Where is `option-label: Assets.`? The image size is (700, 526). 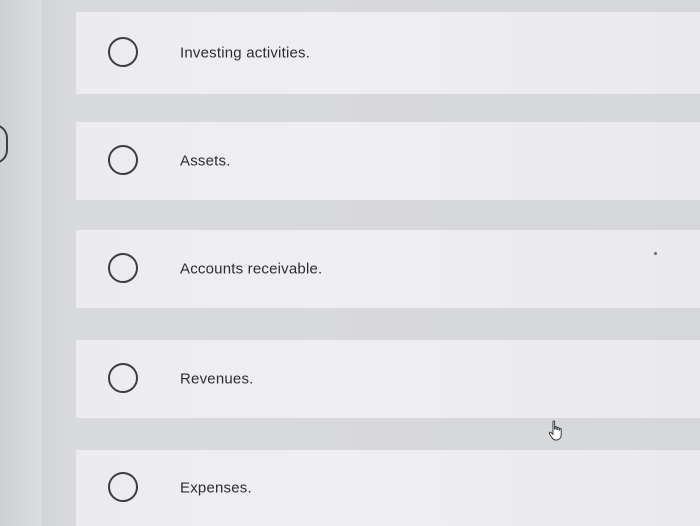
option-label: Assets. is located at coordinates (205, 161).